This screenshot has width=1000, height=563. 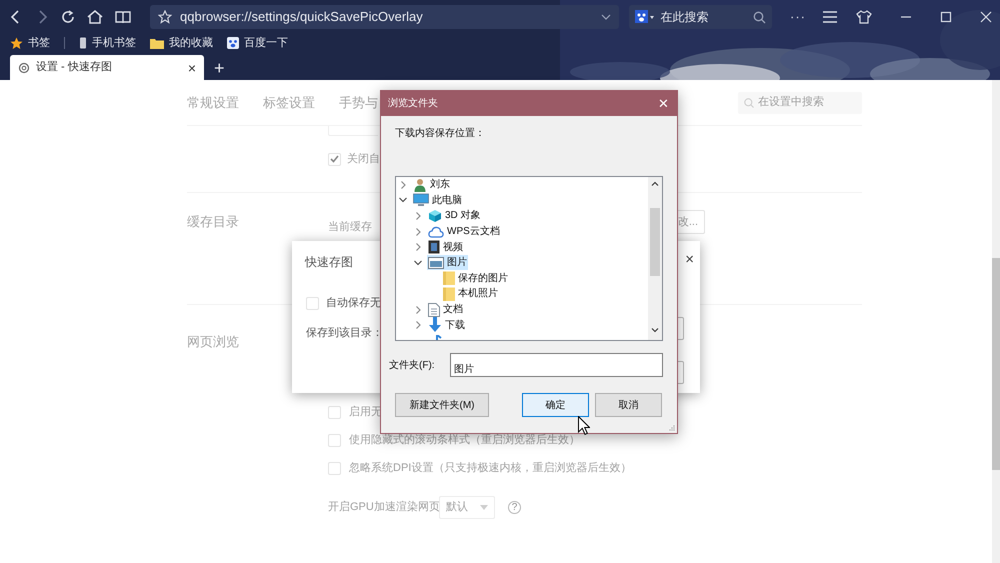 I want to click on browser-tab: 设置 - 快速存图 ×, so click(x=107, y=67).